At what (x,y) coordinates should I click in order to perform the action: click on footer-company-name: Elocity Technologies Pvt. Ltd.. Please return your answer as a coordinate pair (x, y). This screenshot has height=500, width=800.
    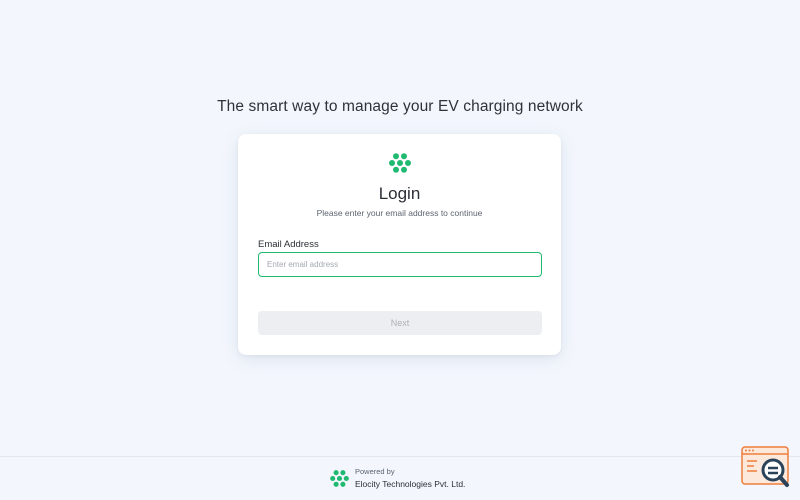
    Looking at the image, I should click on (410, 484).